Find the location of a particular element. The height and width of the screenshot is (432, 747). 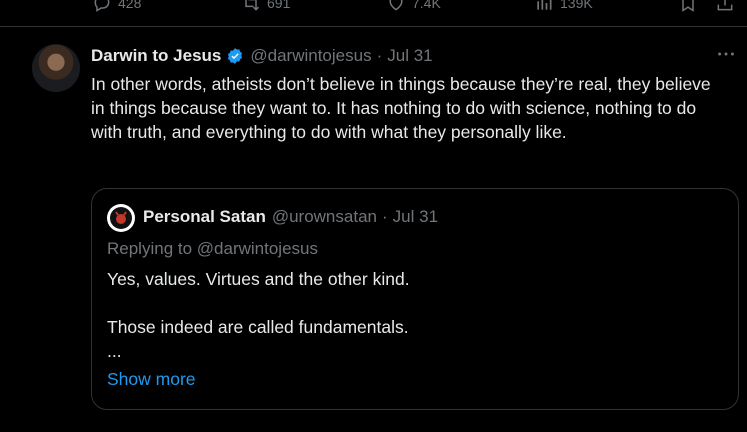

share-button is located at coordinates (725, 9).